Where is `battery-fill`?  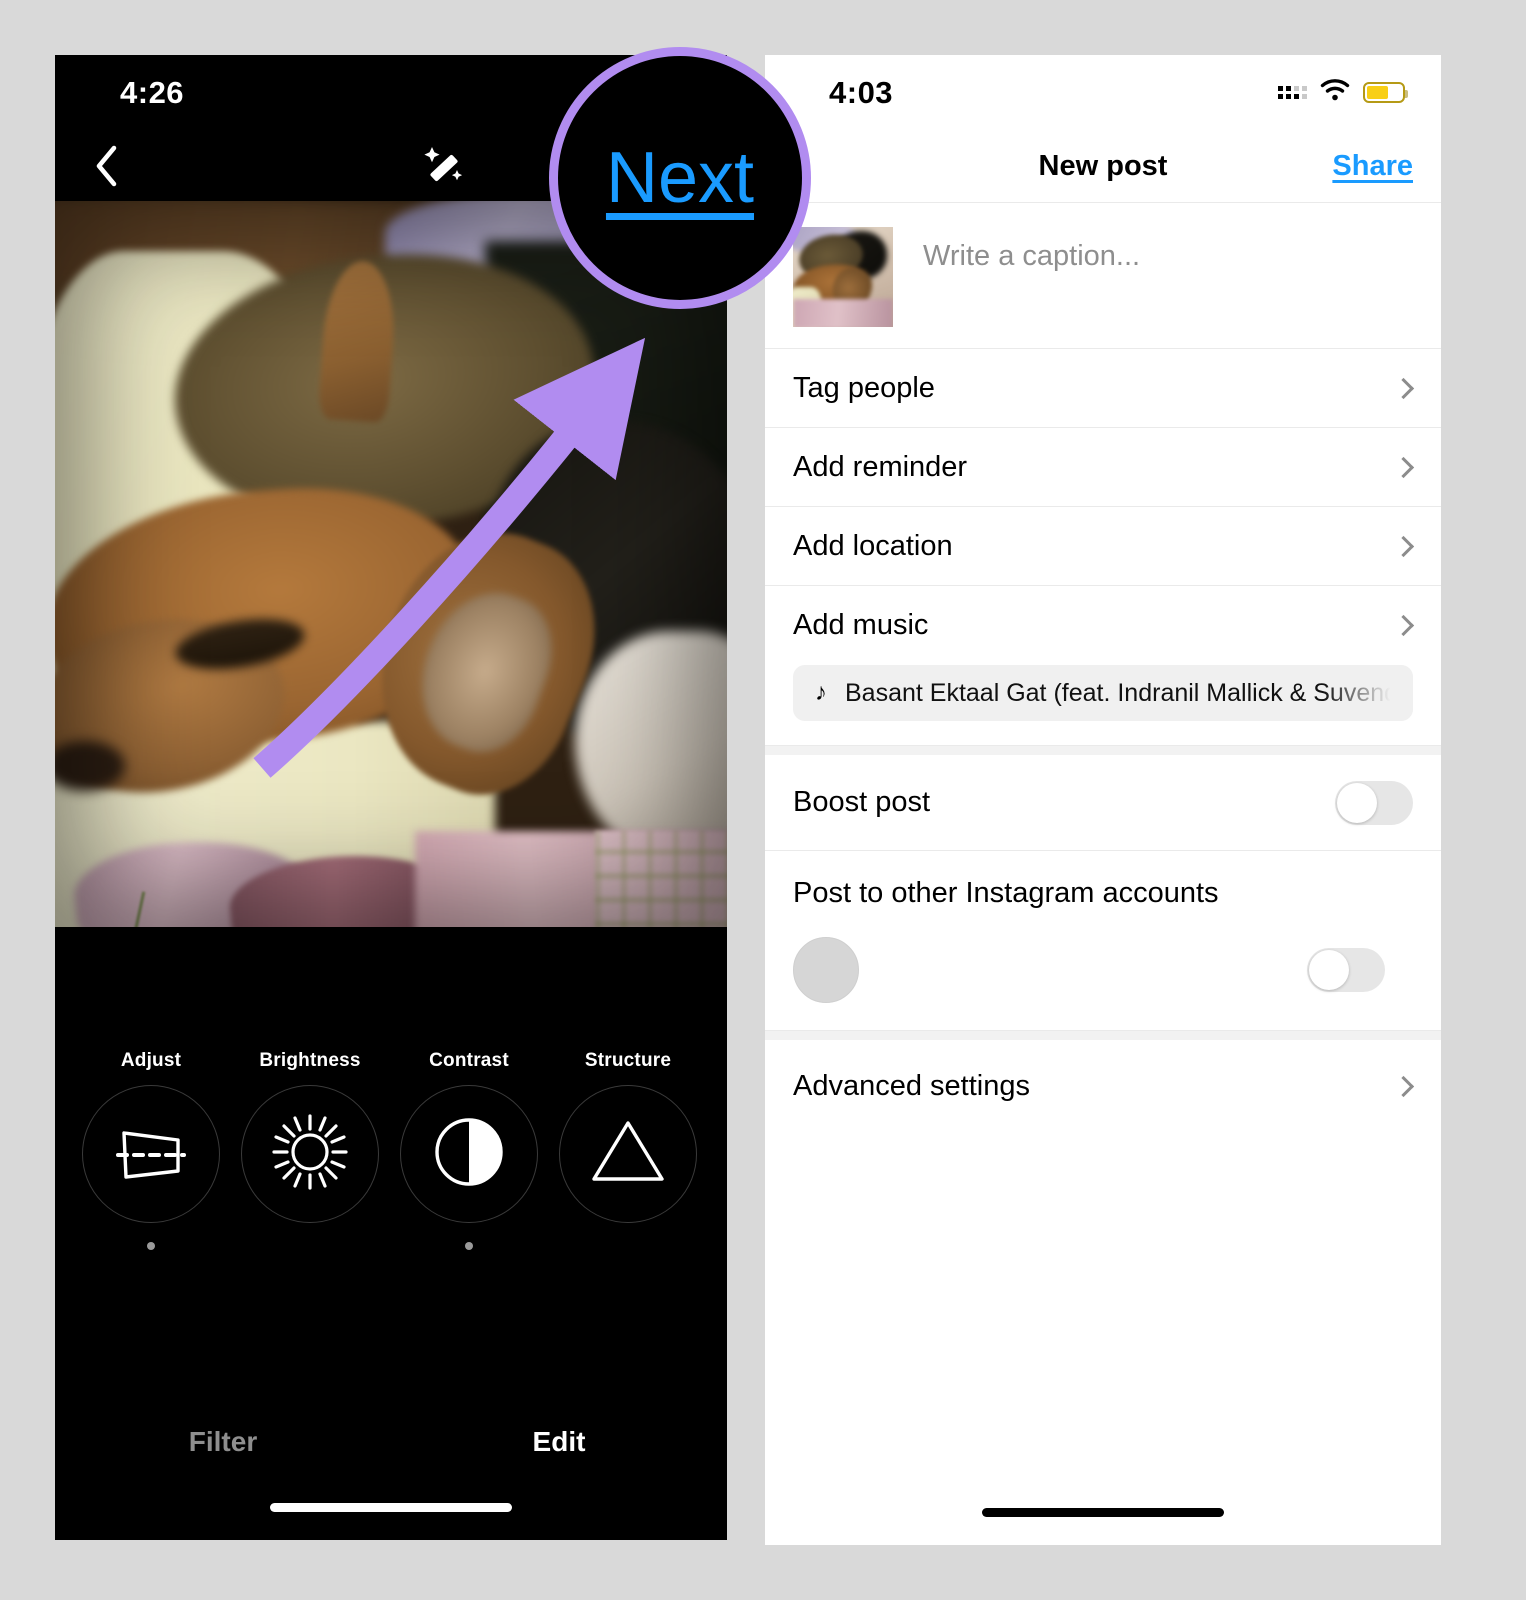 battery-fill is located at coordinates (1377, 92).